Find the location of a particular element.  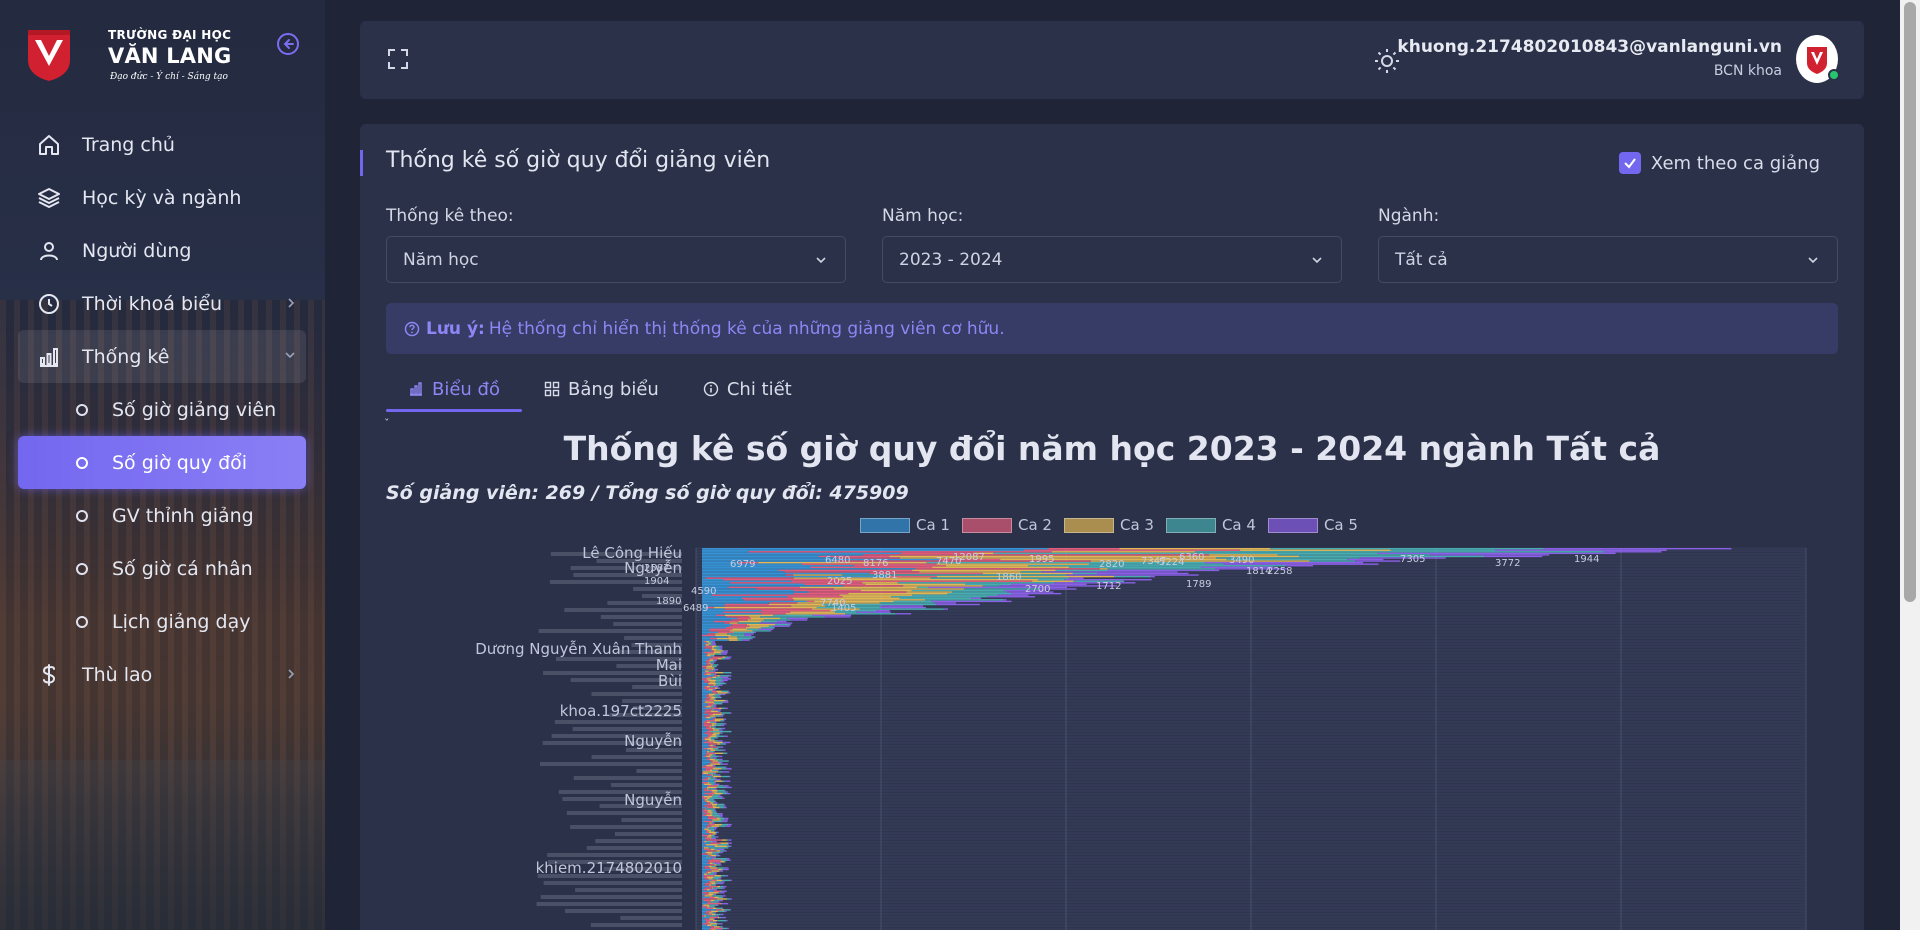

collapse-sidebar-button is located at coordinates (288, 44).